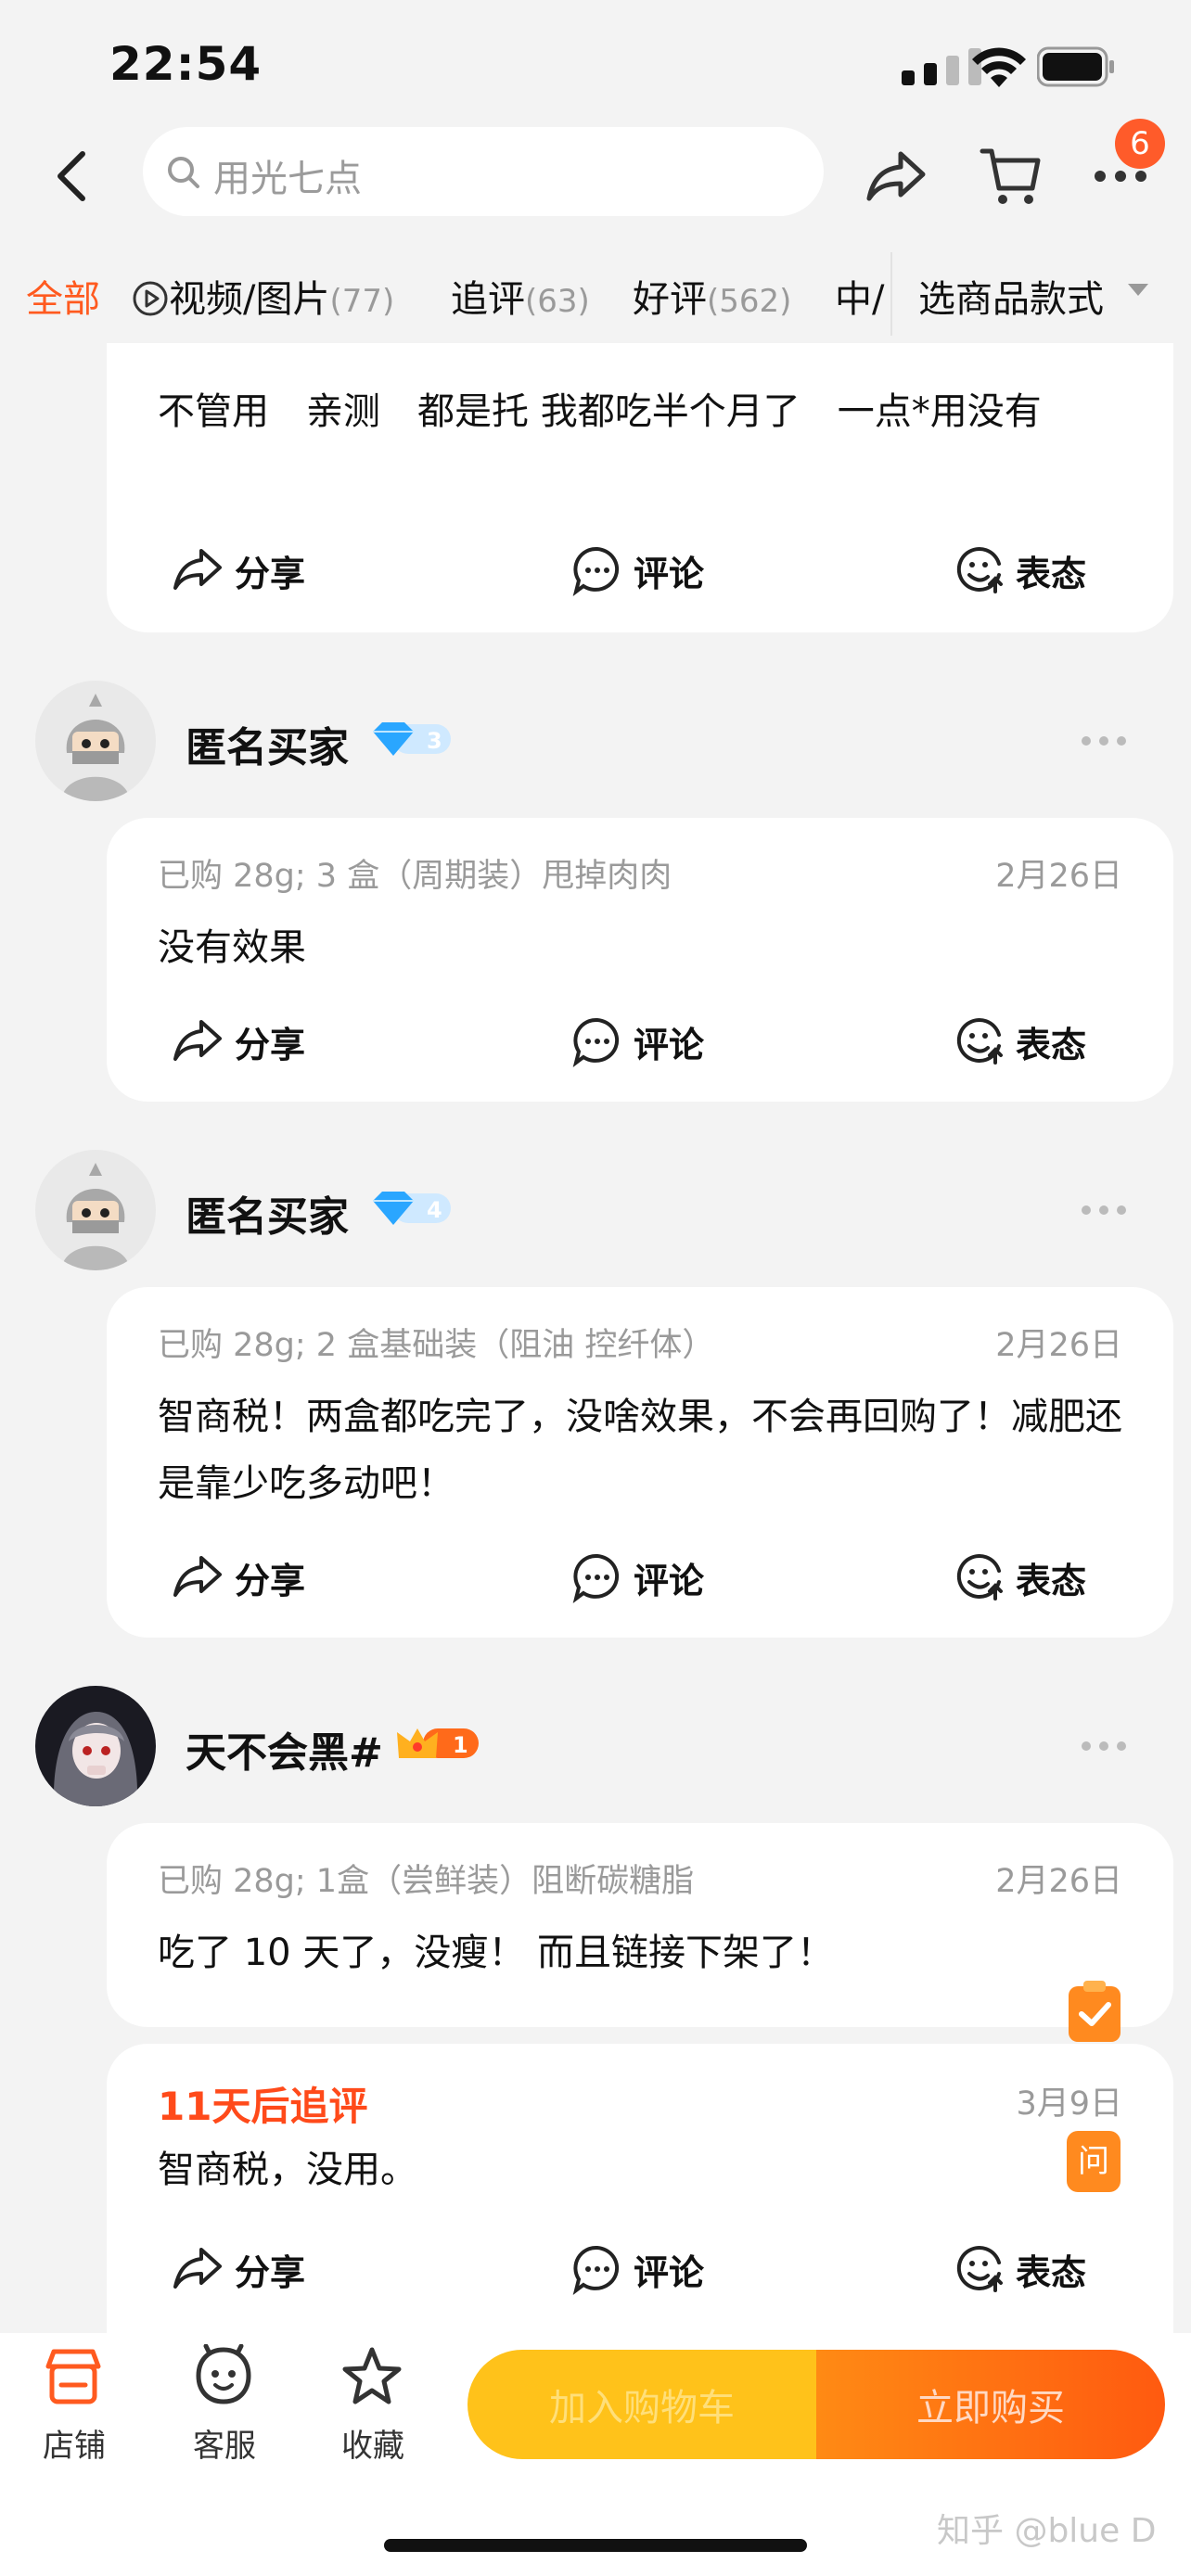  What do you see at coordinates (437, 1345) in the screenshot?
I see `purchase-info: 已购 28g; 2 盒基础装（阻油 控纤体）` at bounding box center [437, 1345].